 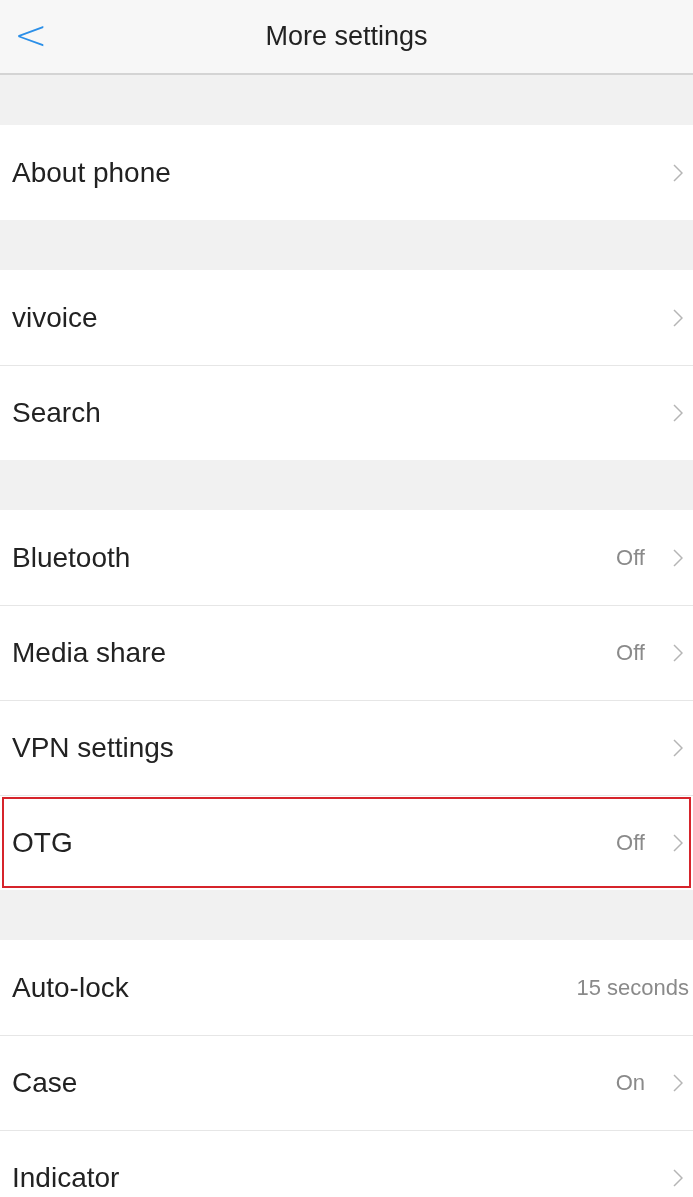 What do you see at coordinates (346, 36) in the screenshot?
I see `screen-title: More settings` at bounding box center [346, 36].